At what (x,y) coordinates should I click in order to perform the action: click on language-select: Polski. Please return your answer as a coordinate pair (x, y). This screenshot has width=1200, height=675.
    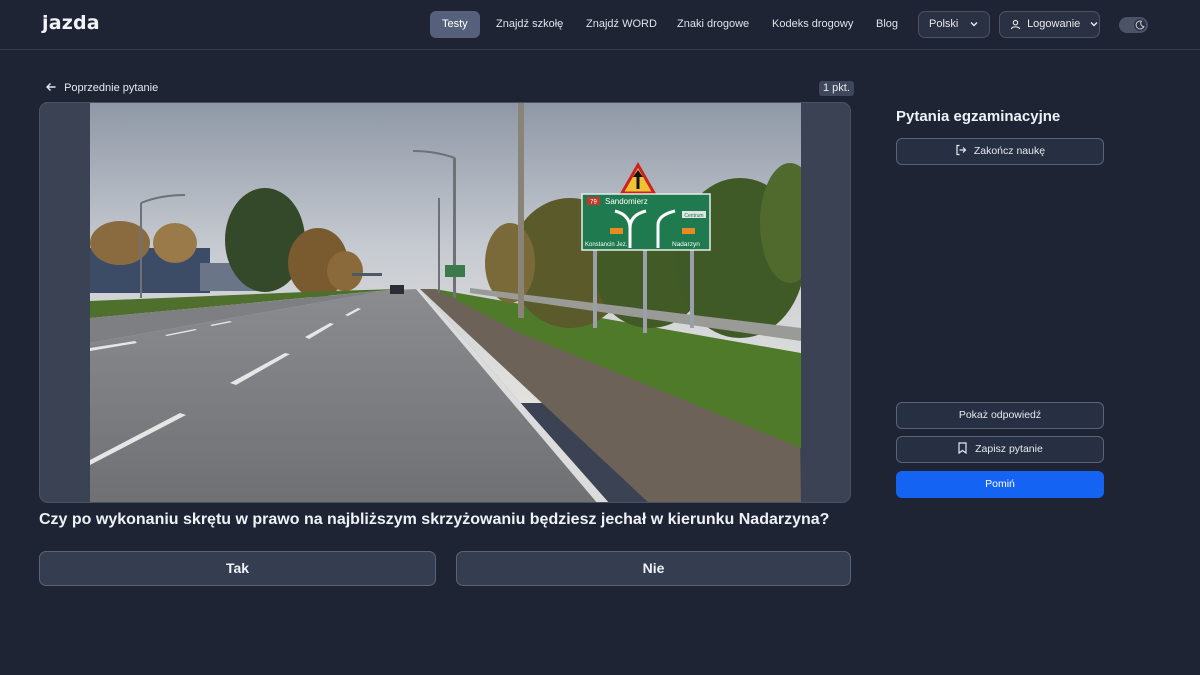
    Looking at the image, I should click on (954, 24).